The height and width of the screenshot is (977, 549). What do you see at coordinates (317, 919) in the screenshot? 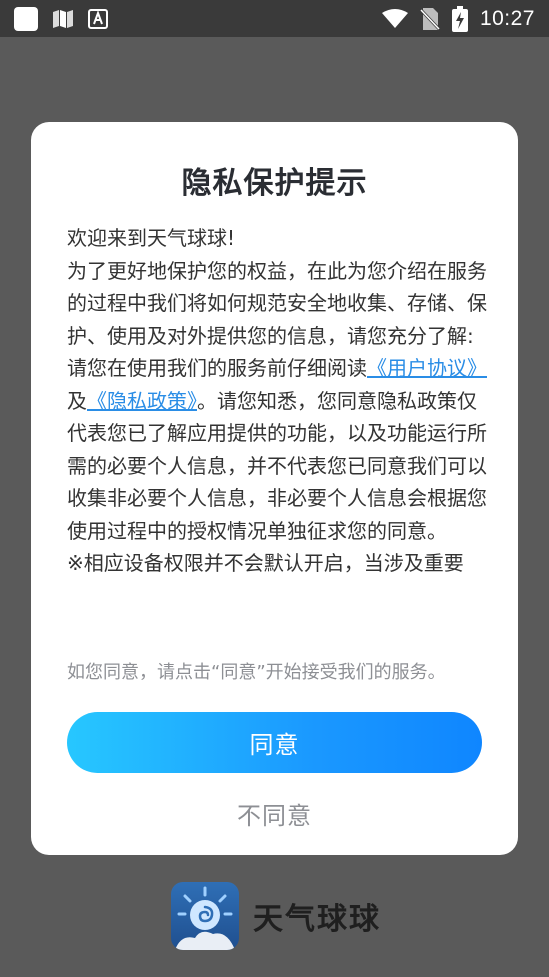
I see `brand-name: 天气球球` at bounding box center [317, 919].